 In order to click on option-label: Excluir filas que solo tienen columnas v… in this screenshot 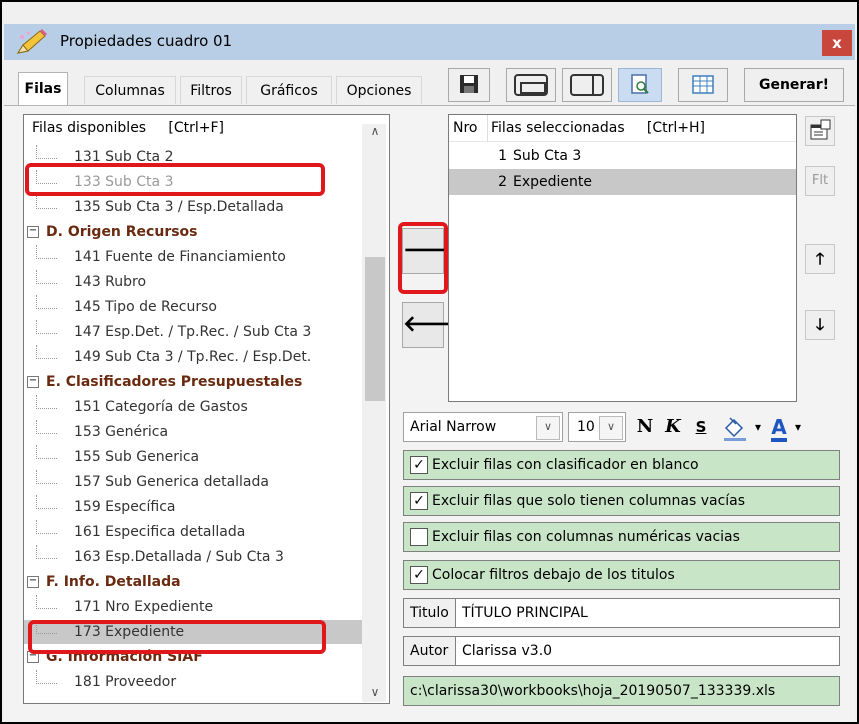, I will do `click(589, 501)`.